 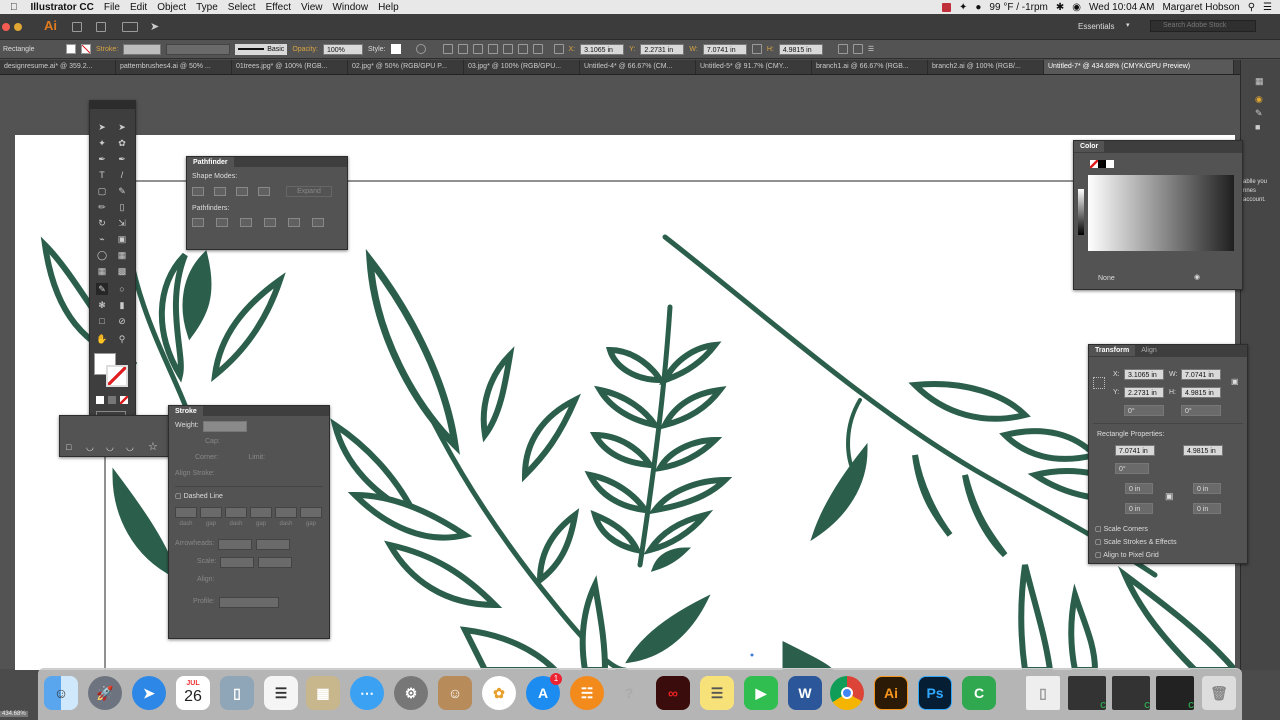 I want to click on direct-selection-tool-icon: ➤, so click(x=122, y=127).